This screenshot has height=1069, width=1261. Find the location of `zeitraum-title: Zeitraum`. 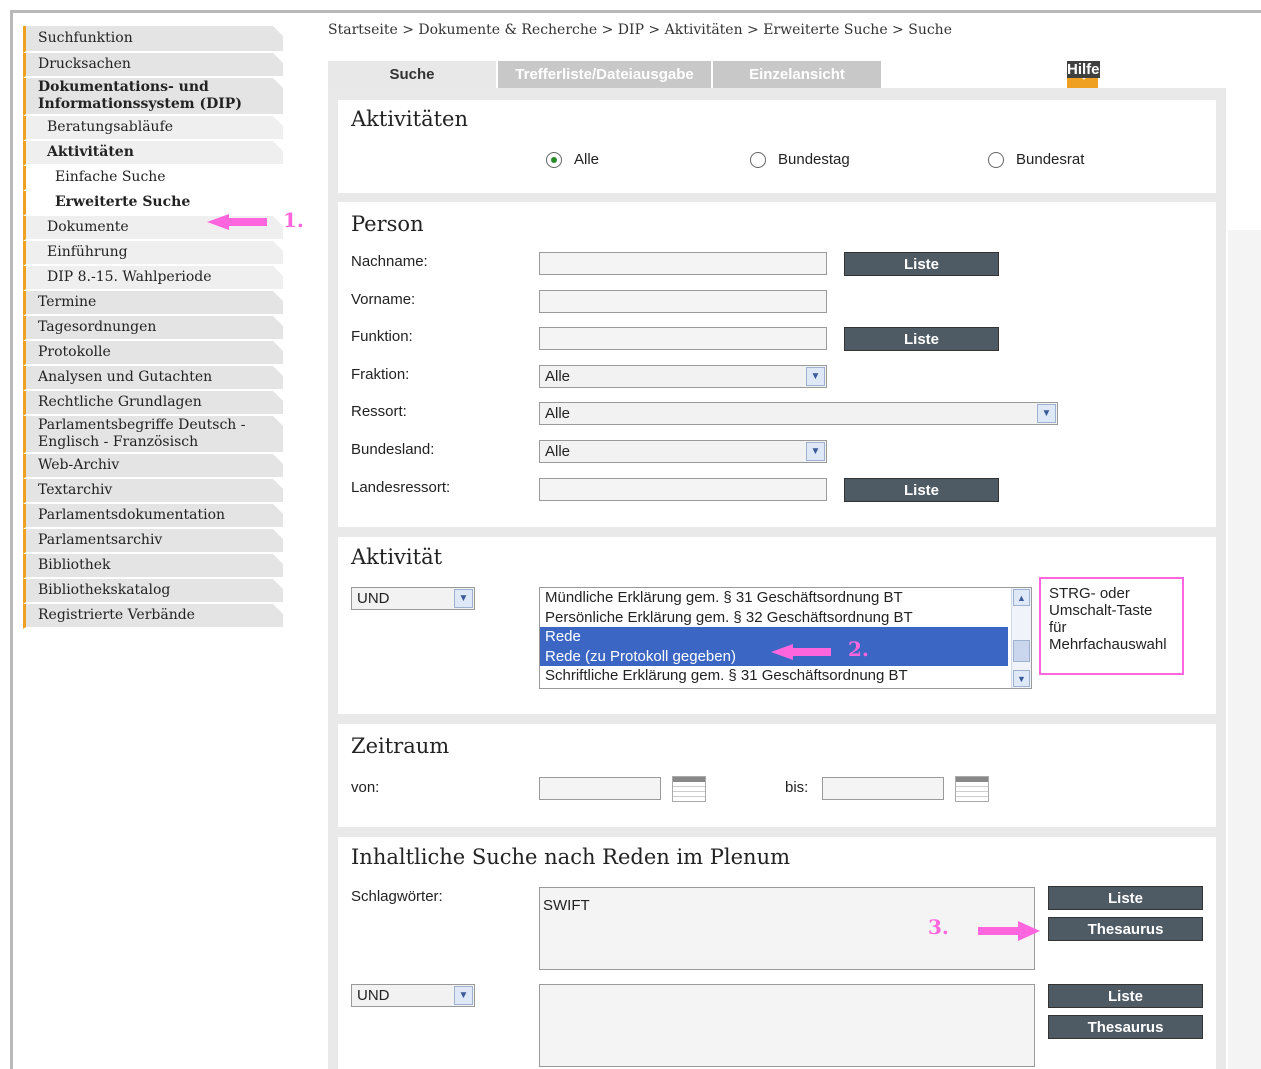

zeitraum-title: Zeitraum is located at coordinates (400, 746).